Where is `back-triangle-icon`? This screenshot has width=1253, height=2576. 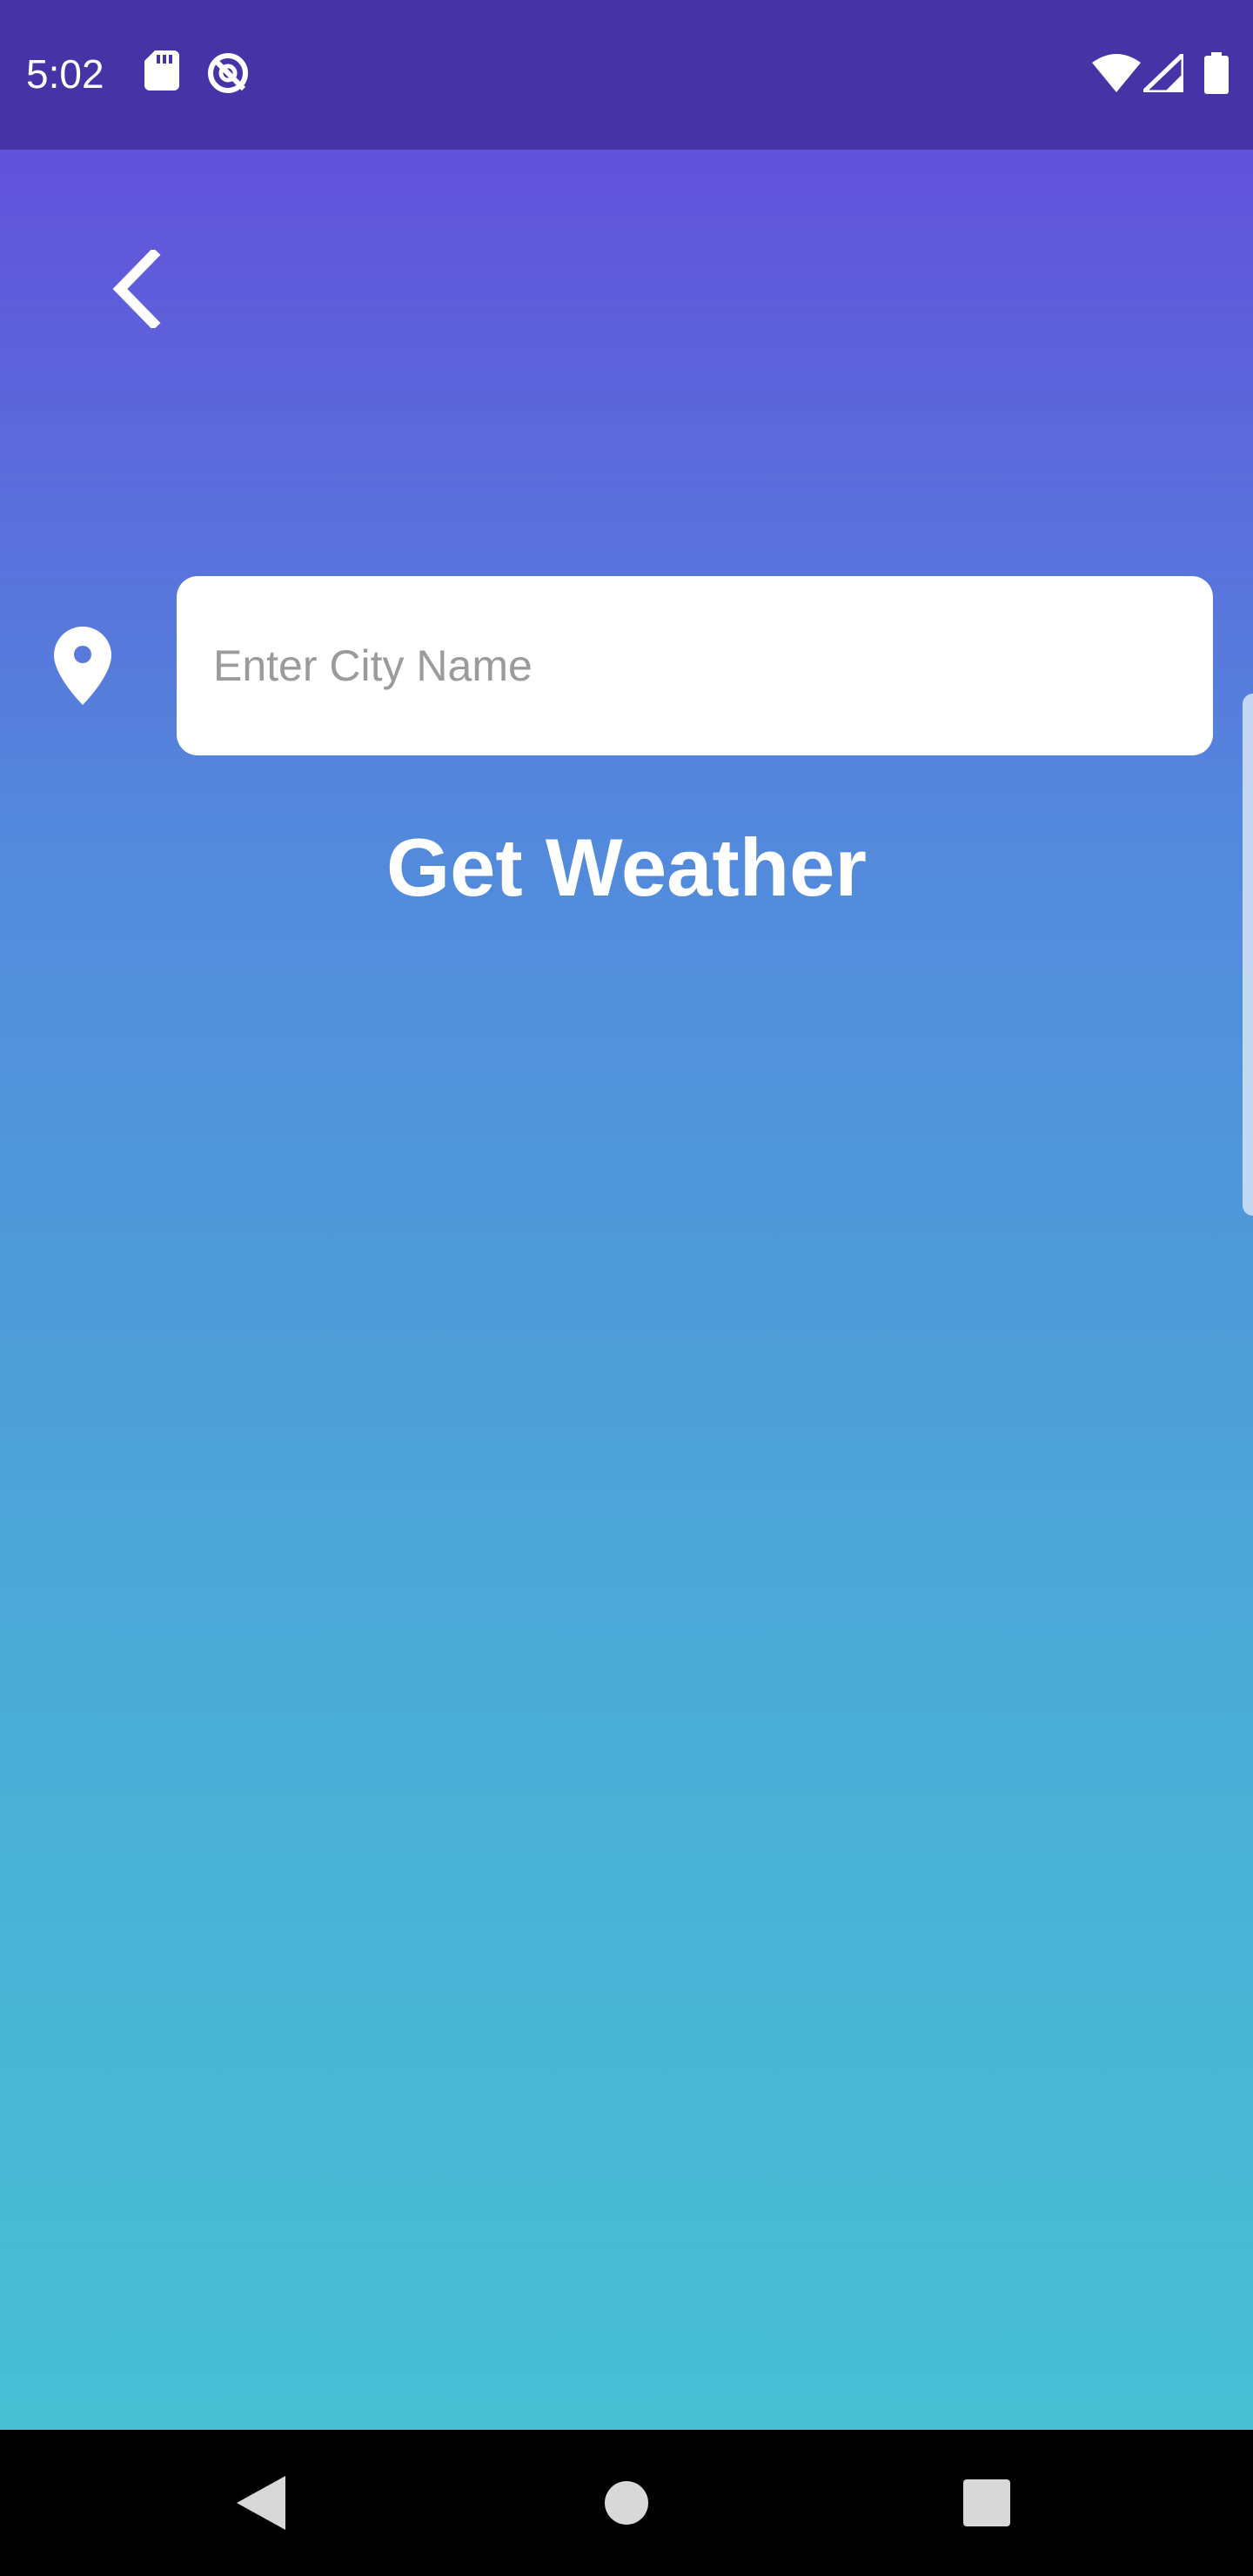
back-triangle-icon is located at coordinates (261, 2503).